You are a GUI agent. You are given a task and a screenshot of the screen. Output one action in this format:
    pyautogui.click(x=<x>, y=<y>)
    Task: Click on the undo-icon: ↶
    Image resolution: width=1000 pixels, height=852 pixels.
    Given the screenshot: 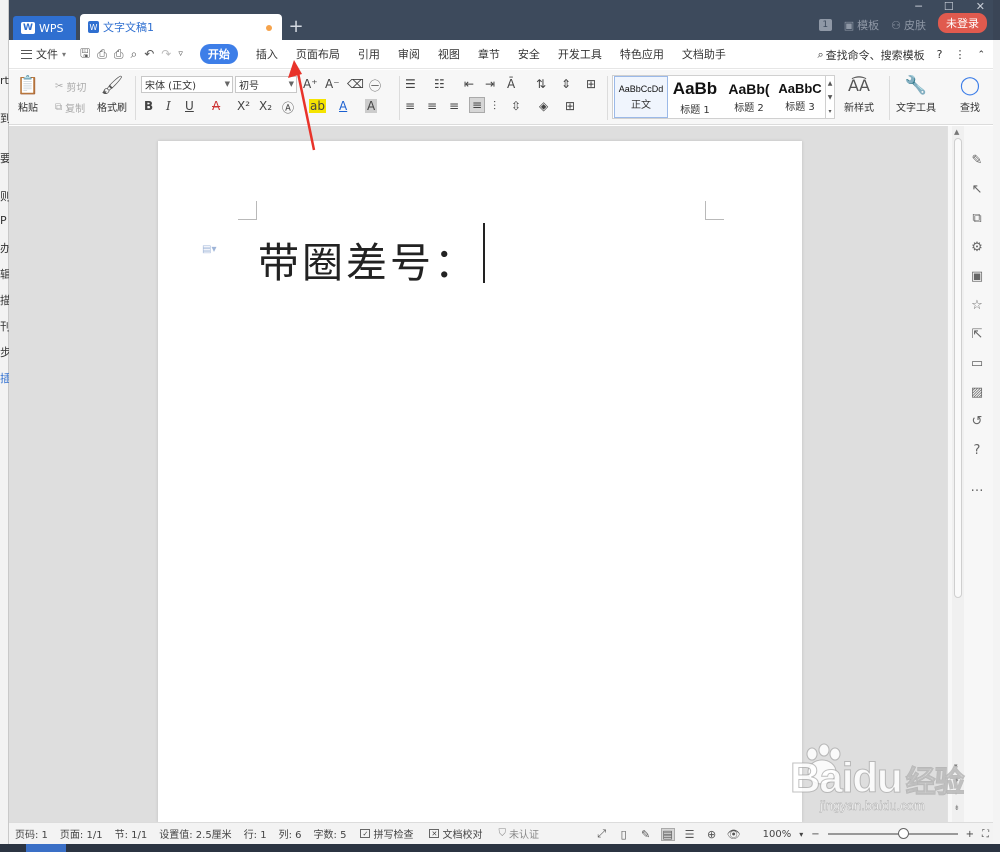 What is the action you would take?
    pyautogui.click(x=149, y=54)
    